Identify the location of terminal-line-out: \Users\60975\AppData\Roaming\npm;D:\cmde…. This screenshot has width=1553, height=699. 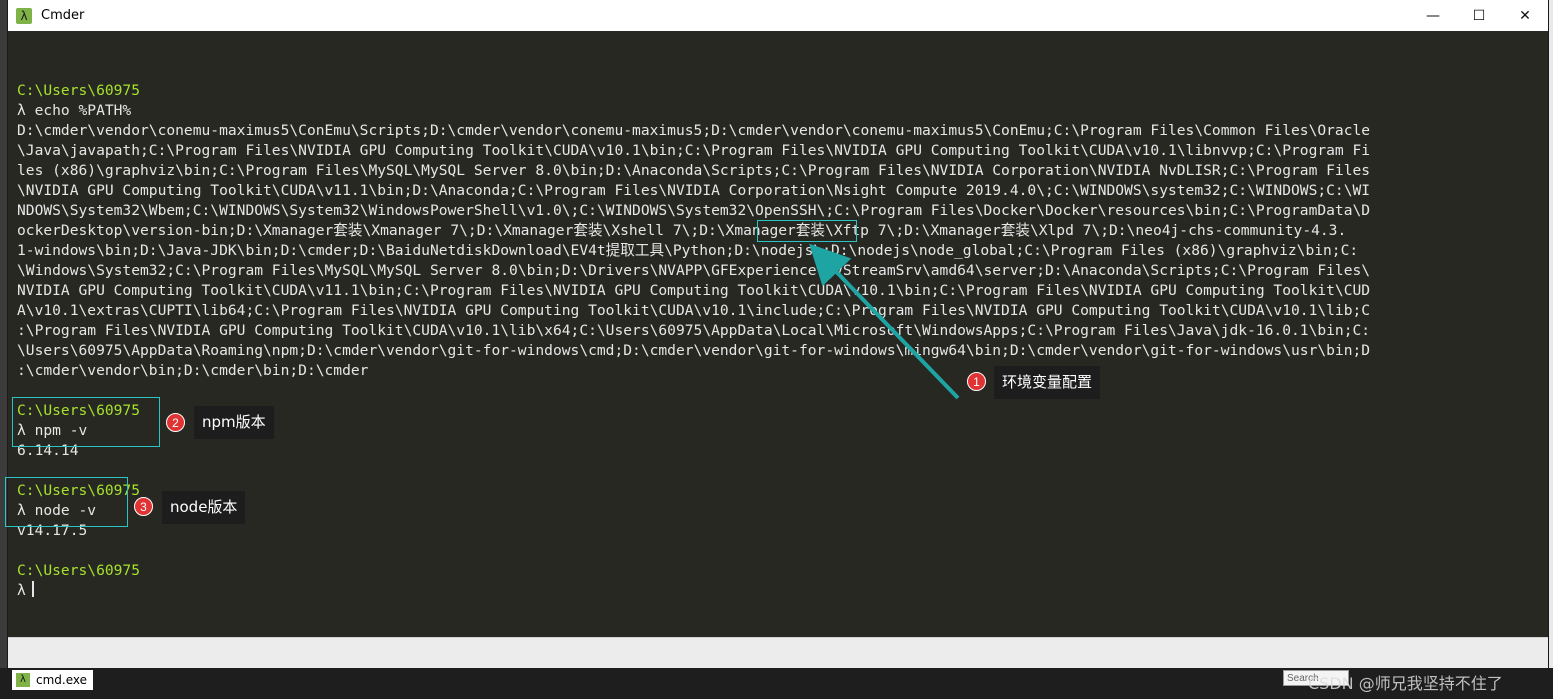
(694, 350).